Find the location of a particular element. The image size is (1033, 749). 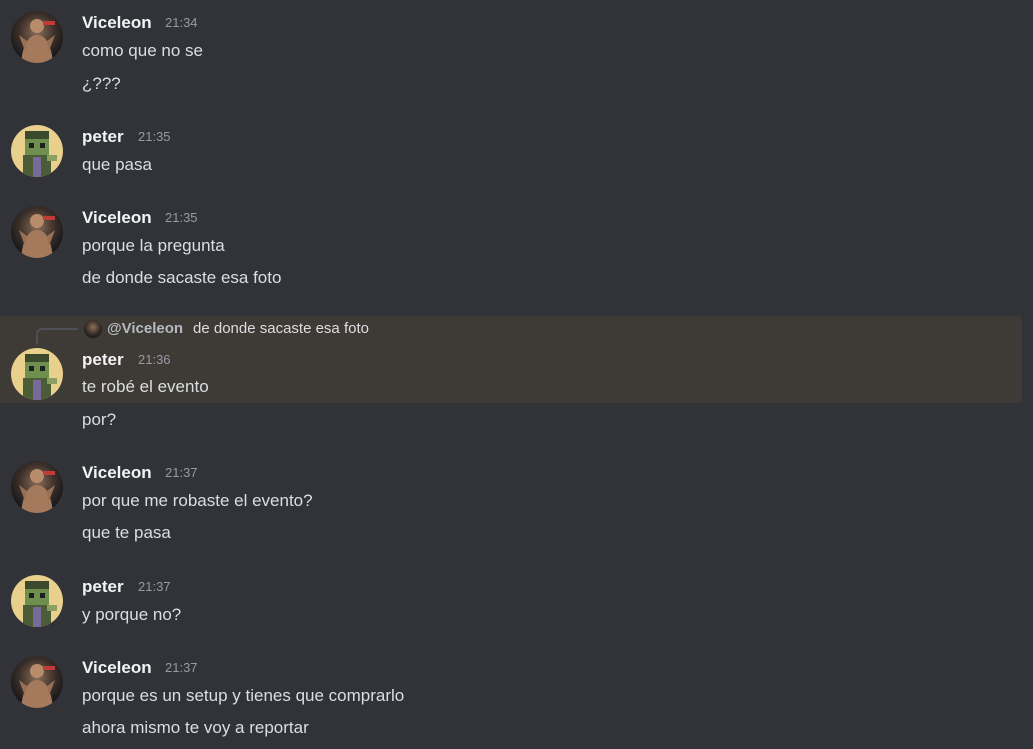

message-line: ahora mismo te voy a reportar is located at coordinates (195, 727).